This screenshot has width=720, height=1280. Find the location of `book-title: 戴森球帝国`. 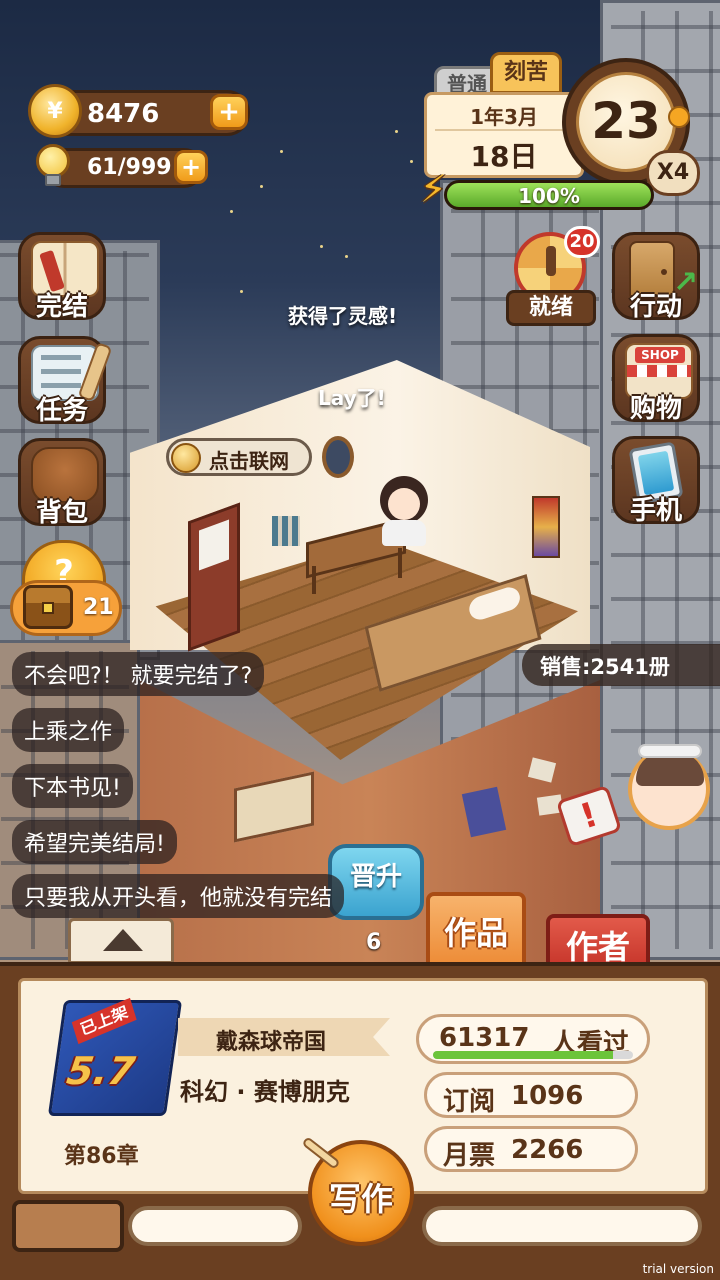

book-title: 戴森球帝国 is located at coordinates (271, 1042).